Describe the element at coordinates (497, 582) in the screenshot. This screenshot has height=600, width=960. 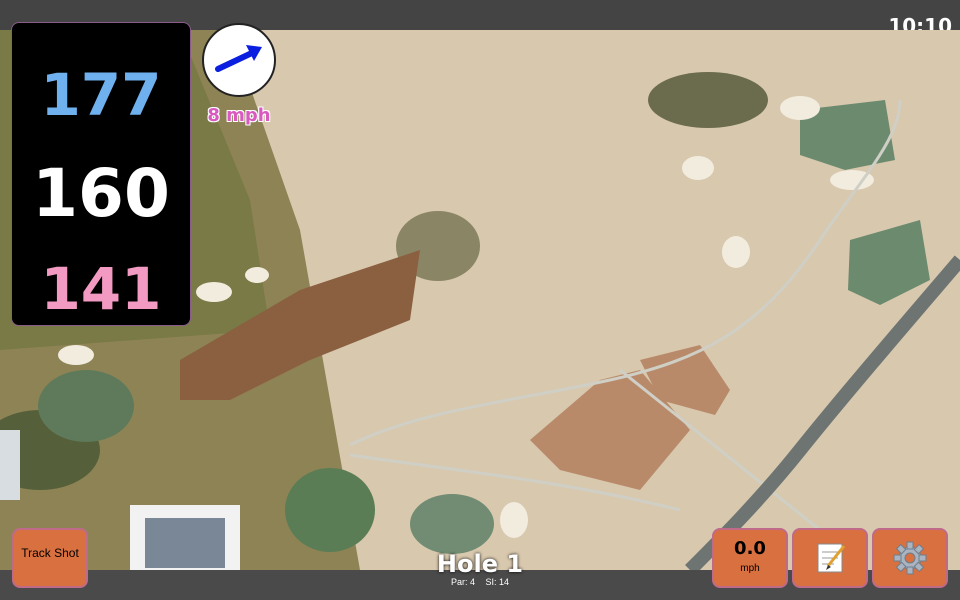
I see `hole-si: SI: 14` at that location.